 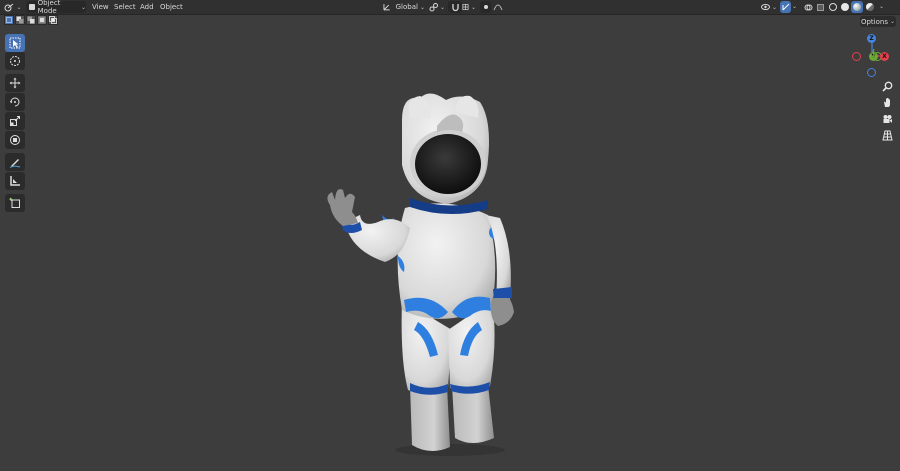 What do you see at coordinates (125, 7) in the screenshot?
I see `menu-select: Select` at bounding box center [125, 7].